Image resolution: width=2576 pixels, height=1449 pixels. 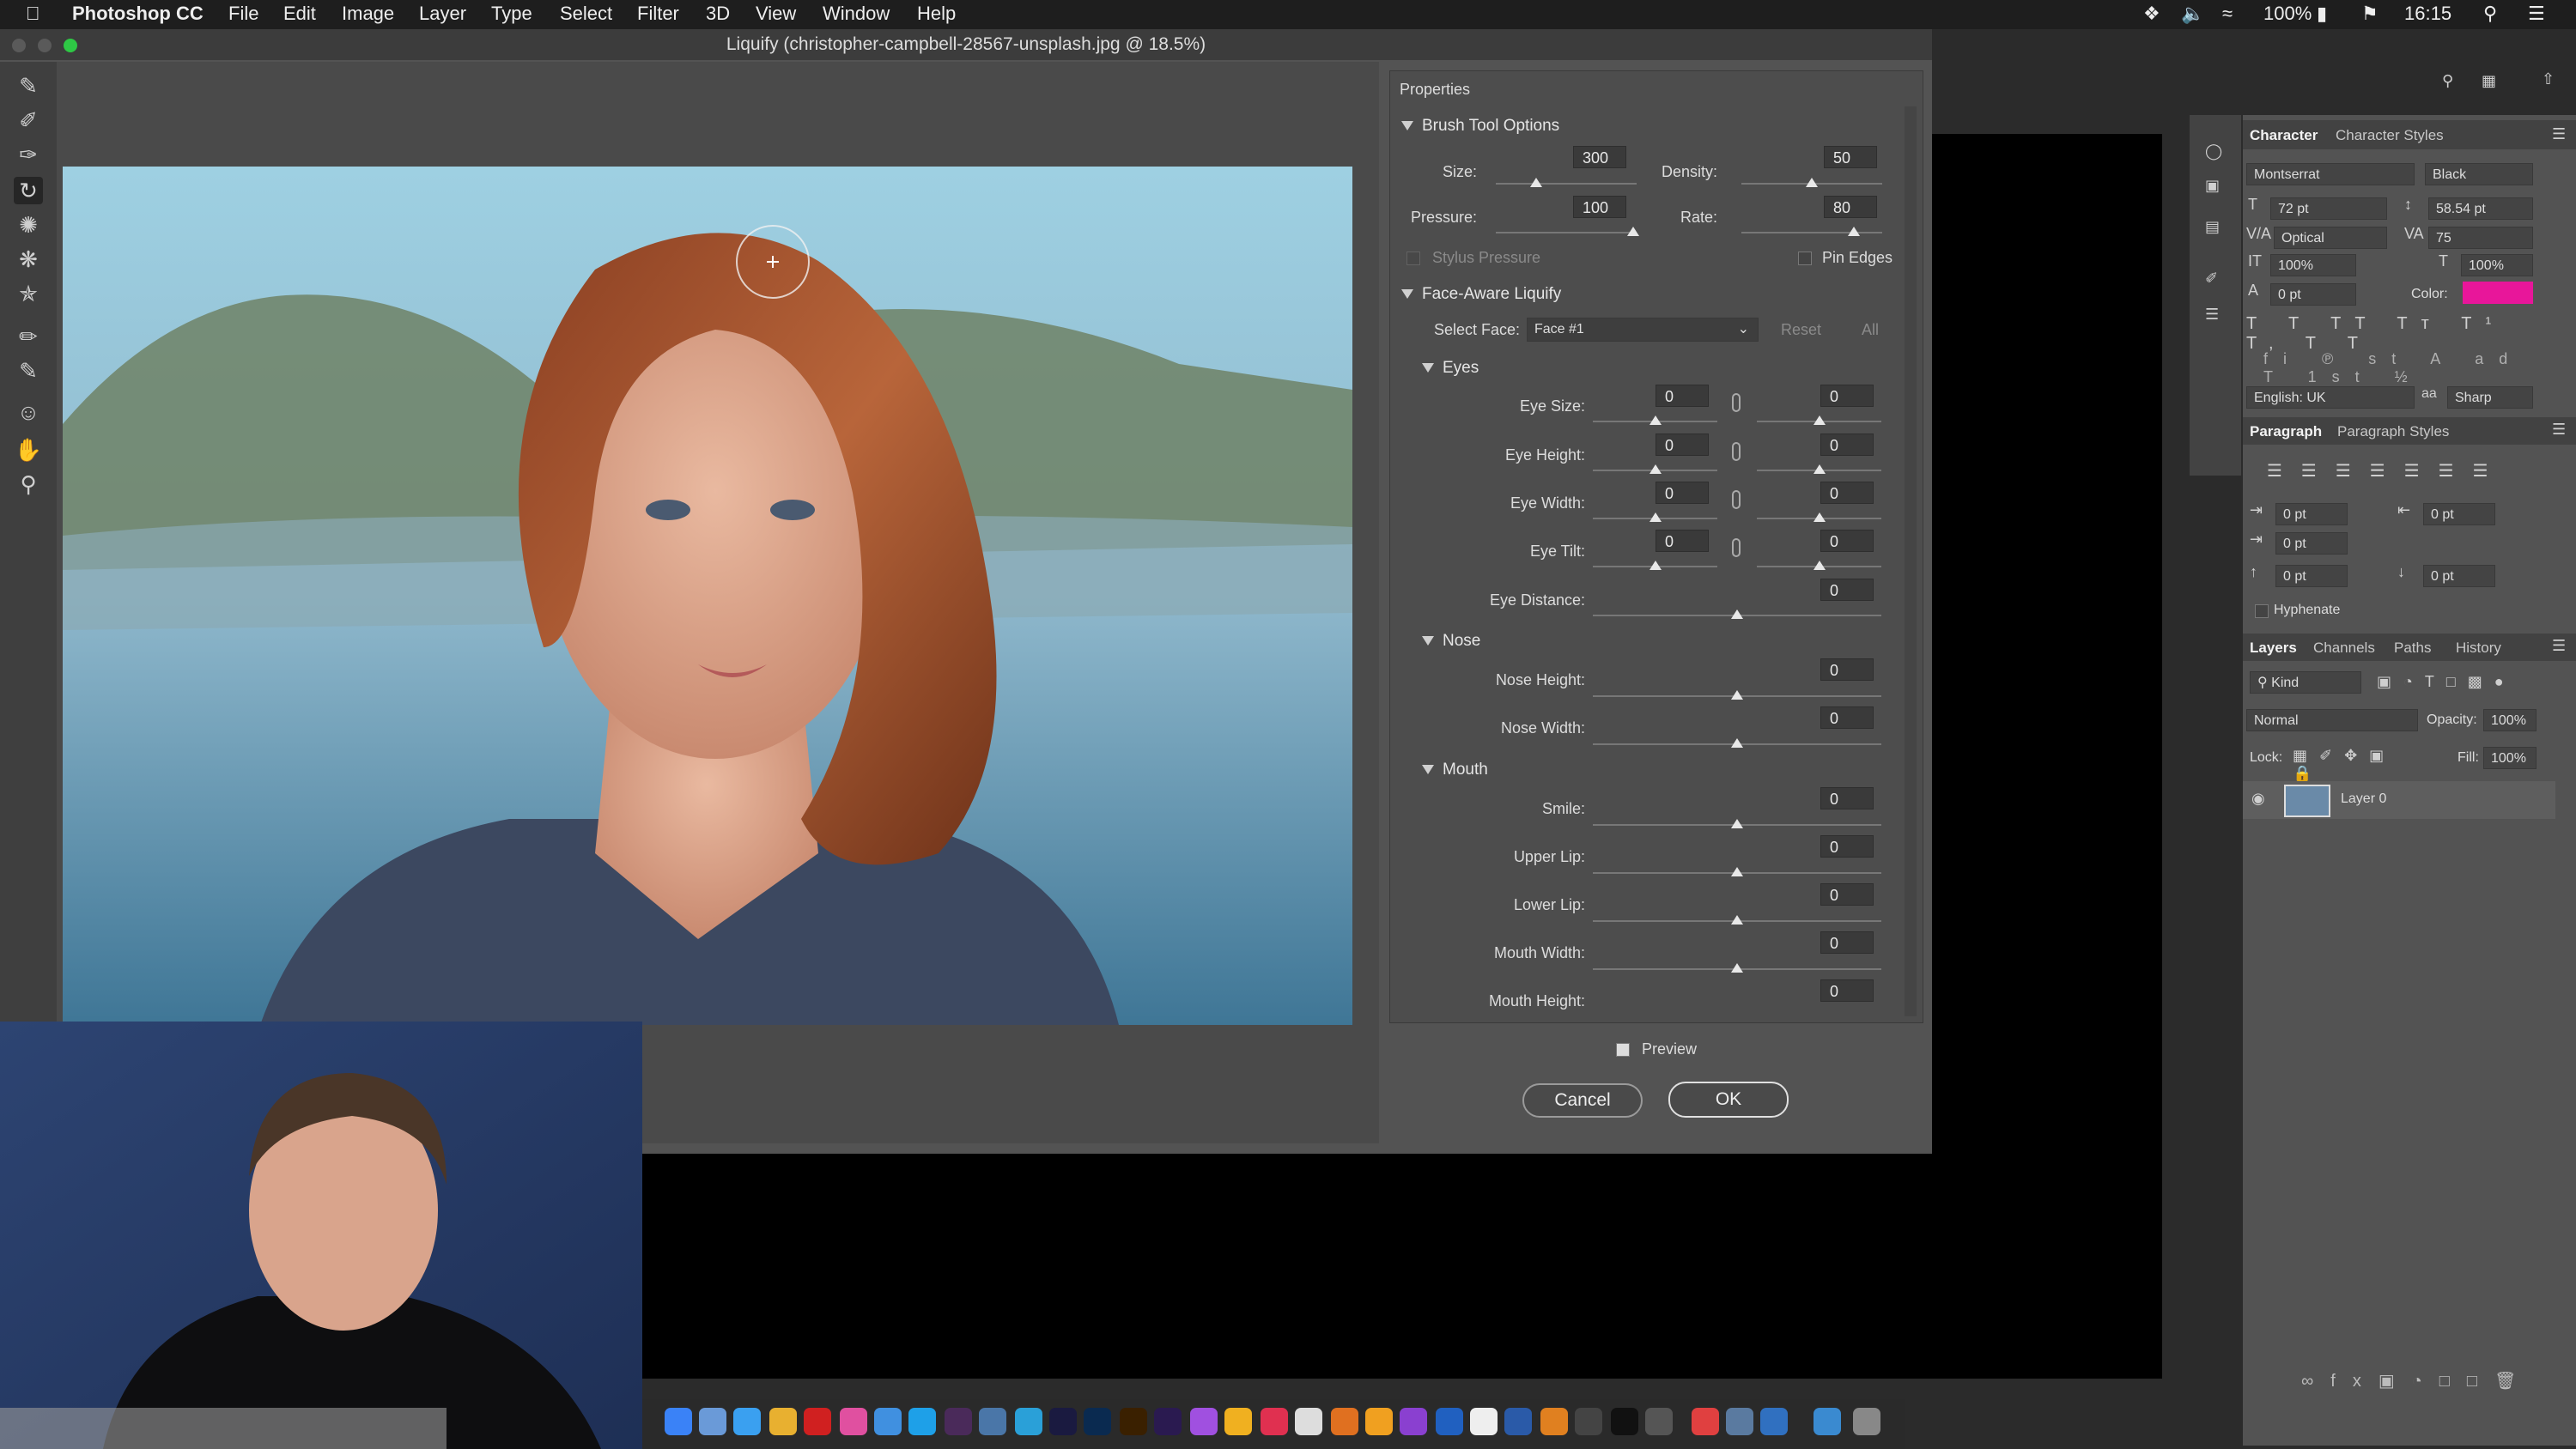 What do you see at coordinates (368, 14) in the screenshot?
I see `menu-image: Image` at bounding box center [368, 14].